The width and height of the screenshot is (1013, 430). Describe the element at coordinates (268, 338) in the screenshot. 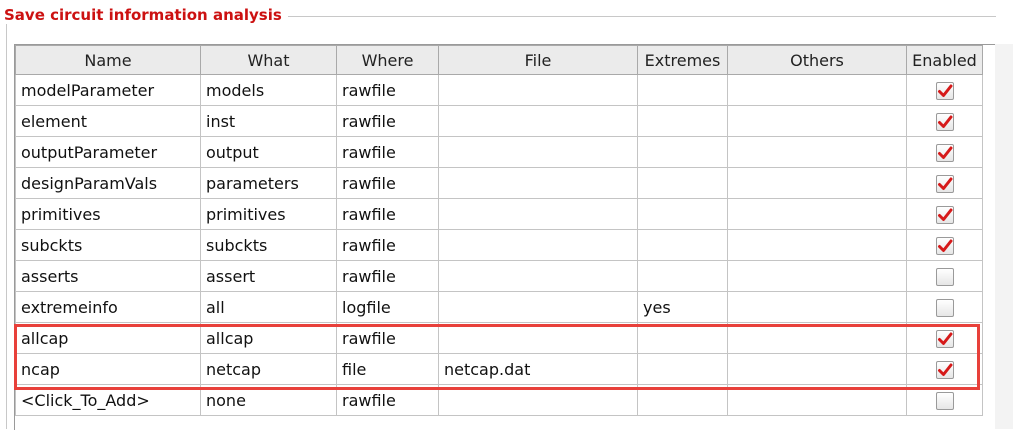

I see `cell-what: allcap` at that location.